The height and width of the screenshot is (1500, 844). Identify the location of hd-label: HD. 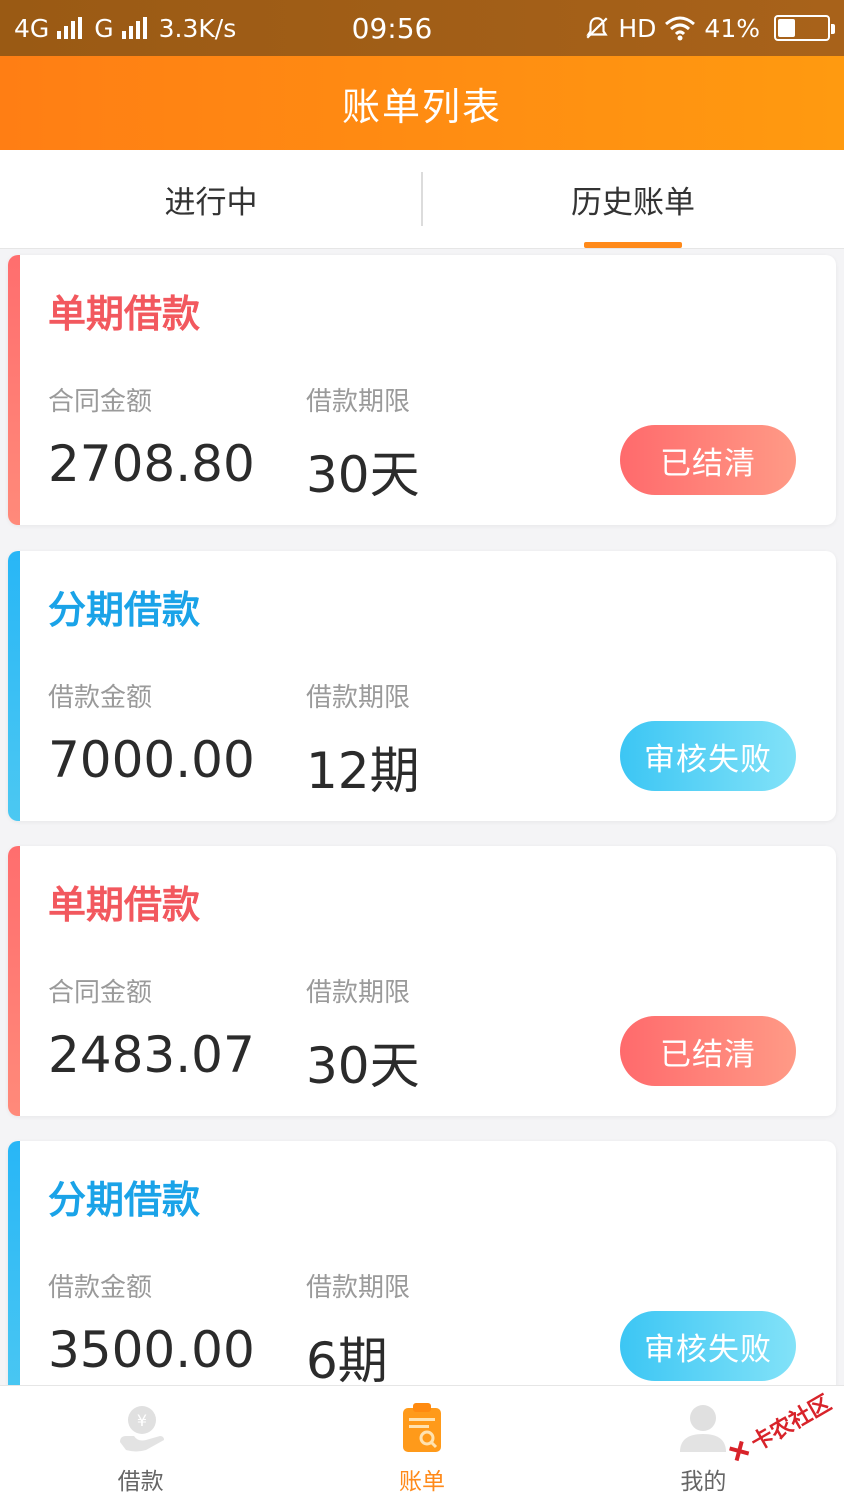
(637, 28).